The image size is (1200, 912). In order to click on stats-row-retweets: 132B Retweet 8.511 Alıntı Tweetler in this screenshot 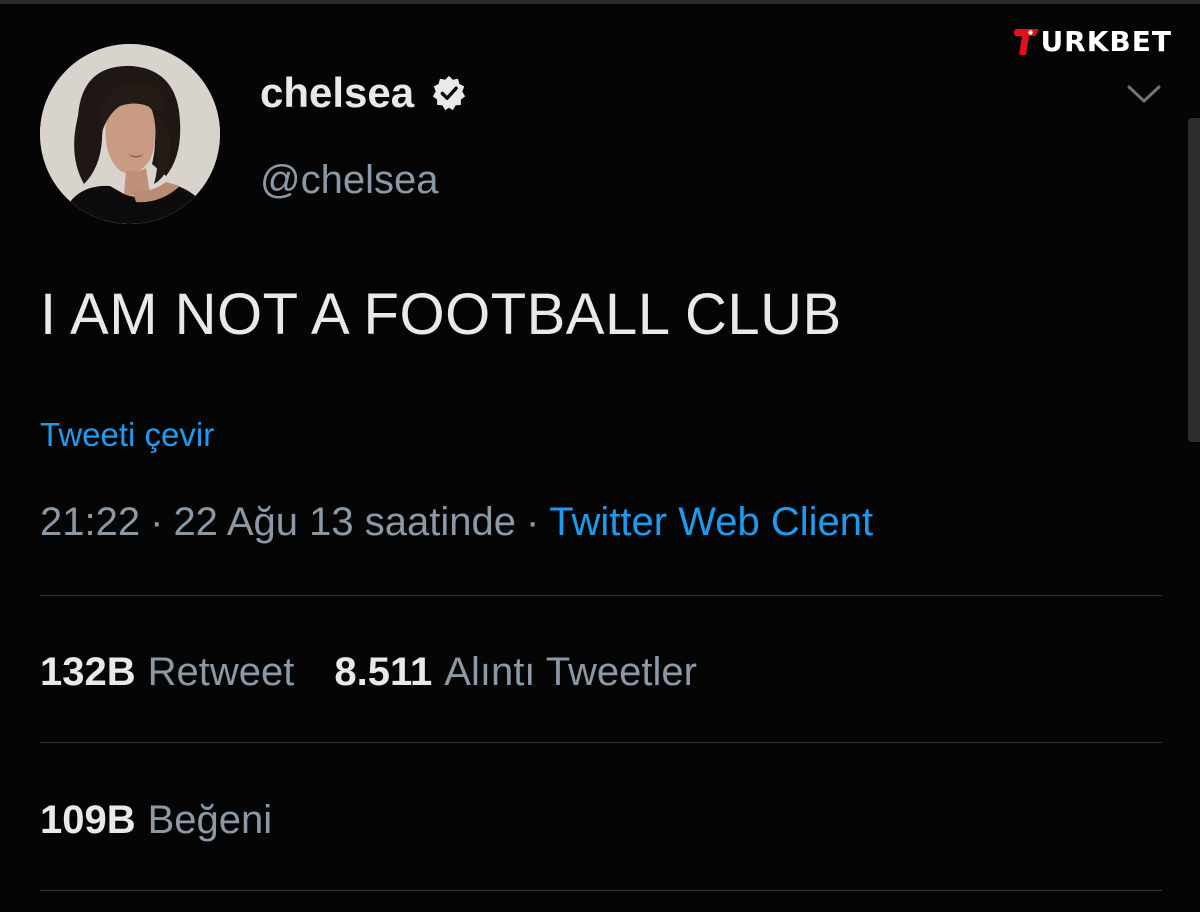, I will do `click(368, 672)`.